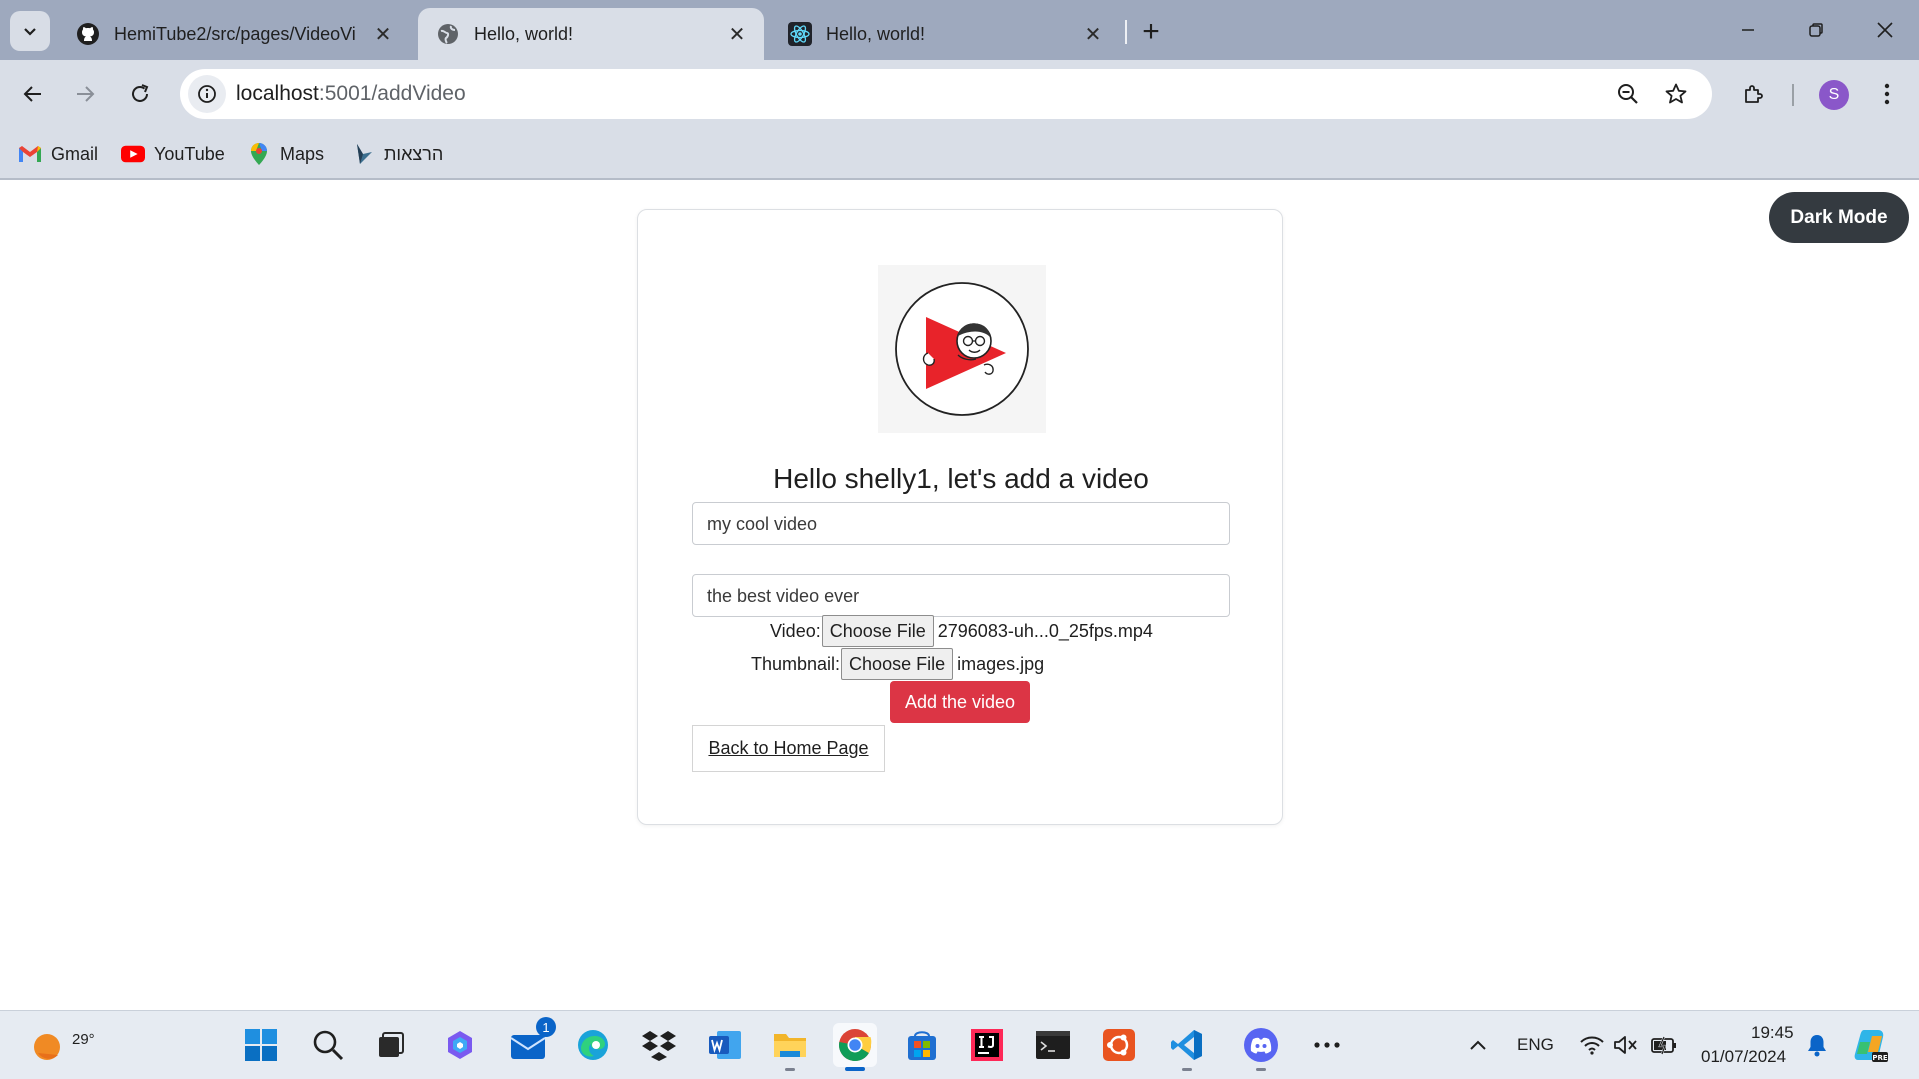 The width and height of the screenshot is (1919, 1079). I want to click on extensions-button, so click(1754, 94).